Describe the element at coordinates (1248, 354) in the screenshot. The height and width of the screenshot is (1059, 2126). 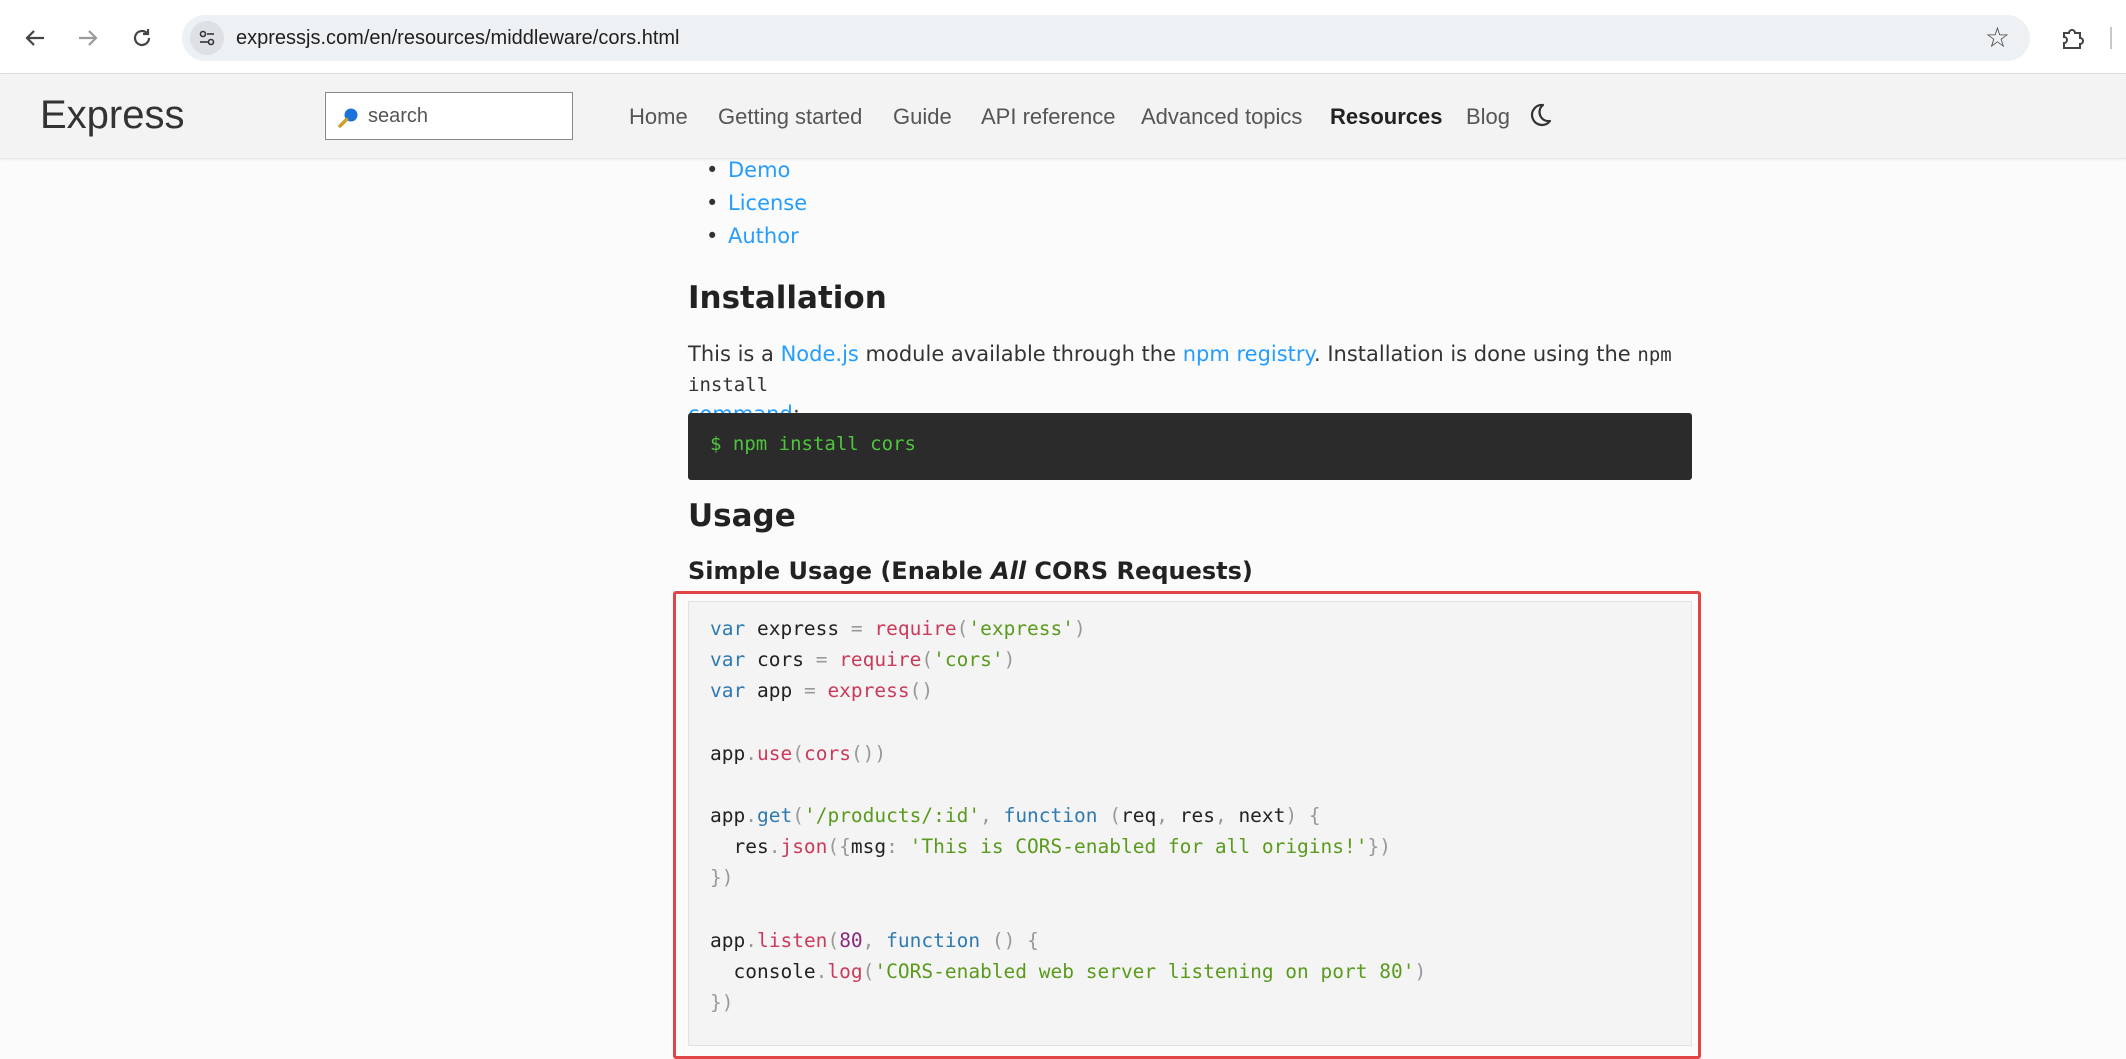
I see `npm-registry-link: npm registry` at that location.